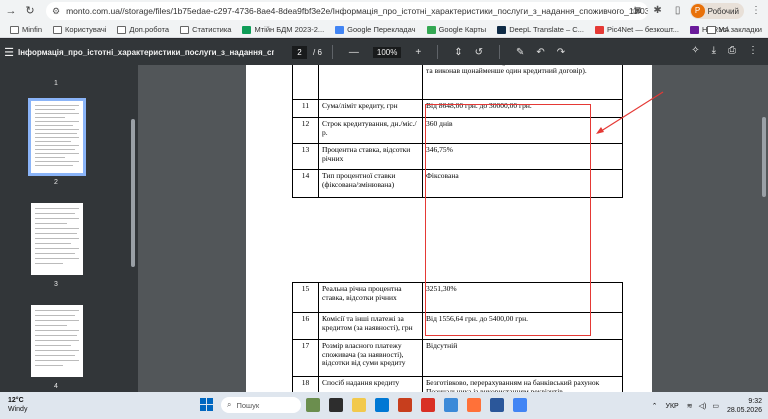 The height and width of the screenshot is (419, 768). I want to click on redo-icon: ↷, so click(561, 52).